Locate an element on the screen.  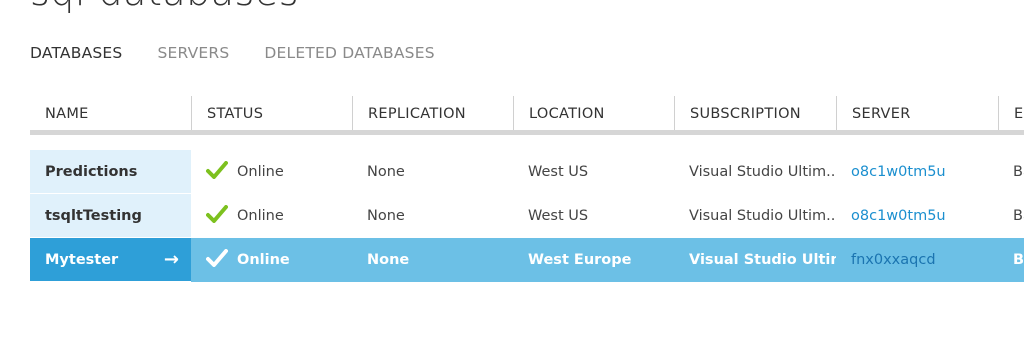
tab-servers: SERVERS is located at coordinates (193, 53).